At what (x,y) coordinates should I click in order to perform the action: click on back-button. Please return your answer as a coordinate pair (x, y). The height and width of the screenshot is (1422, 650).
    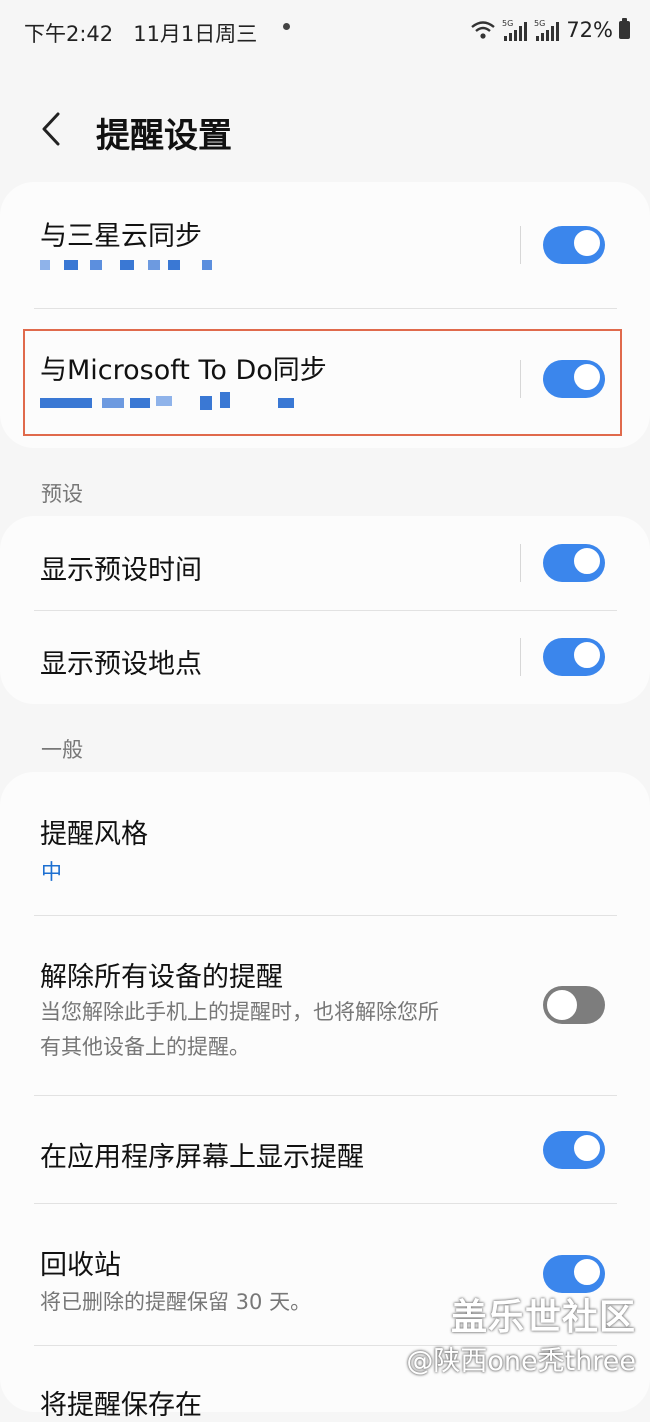
    Looking at the image, I should click on (53, 129).